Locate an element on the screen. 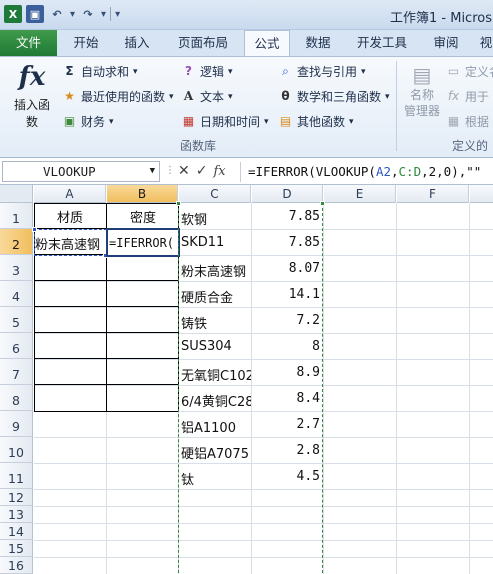 The height and width of the screenshot is (574, 493). math-trig-button: θ 数学和三角函数 ▾ is located at coordinates (334, 96).